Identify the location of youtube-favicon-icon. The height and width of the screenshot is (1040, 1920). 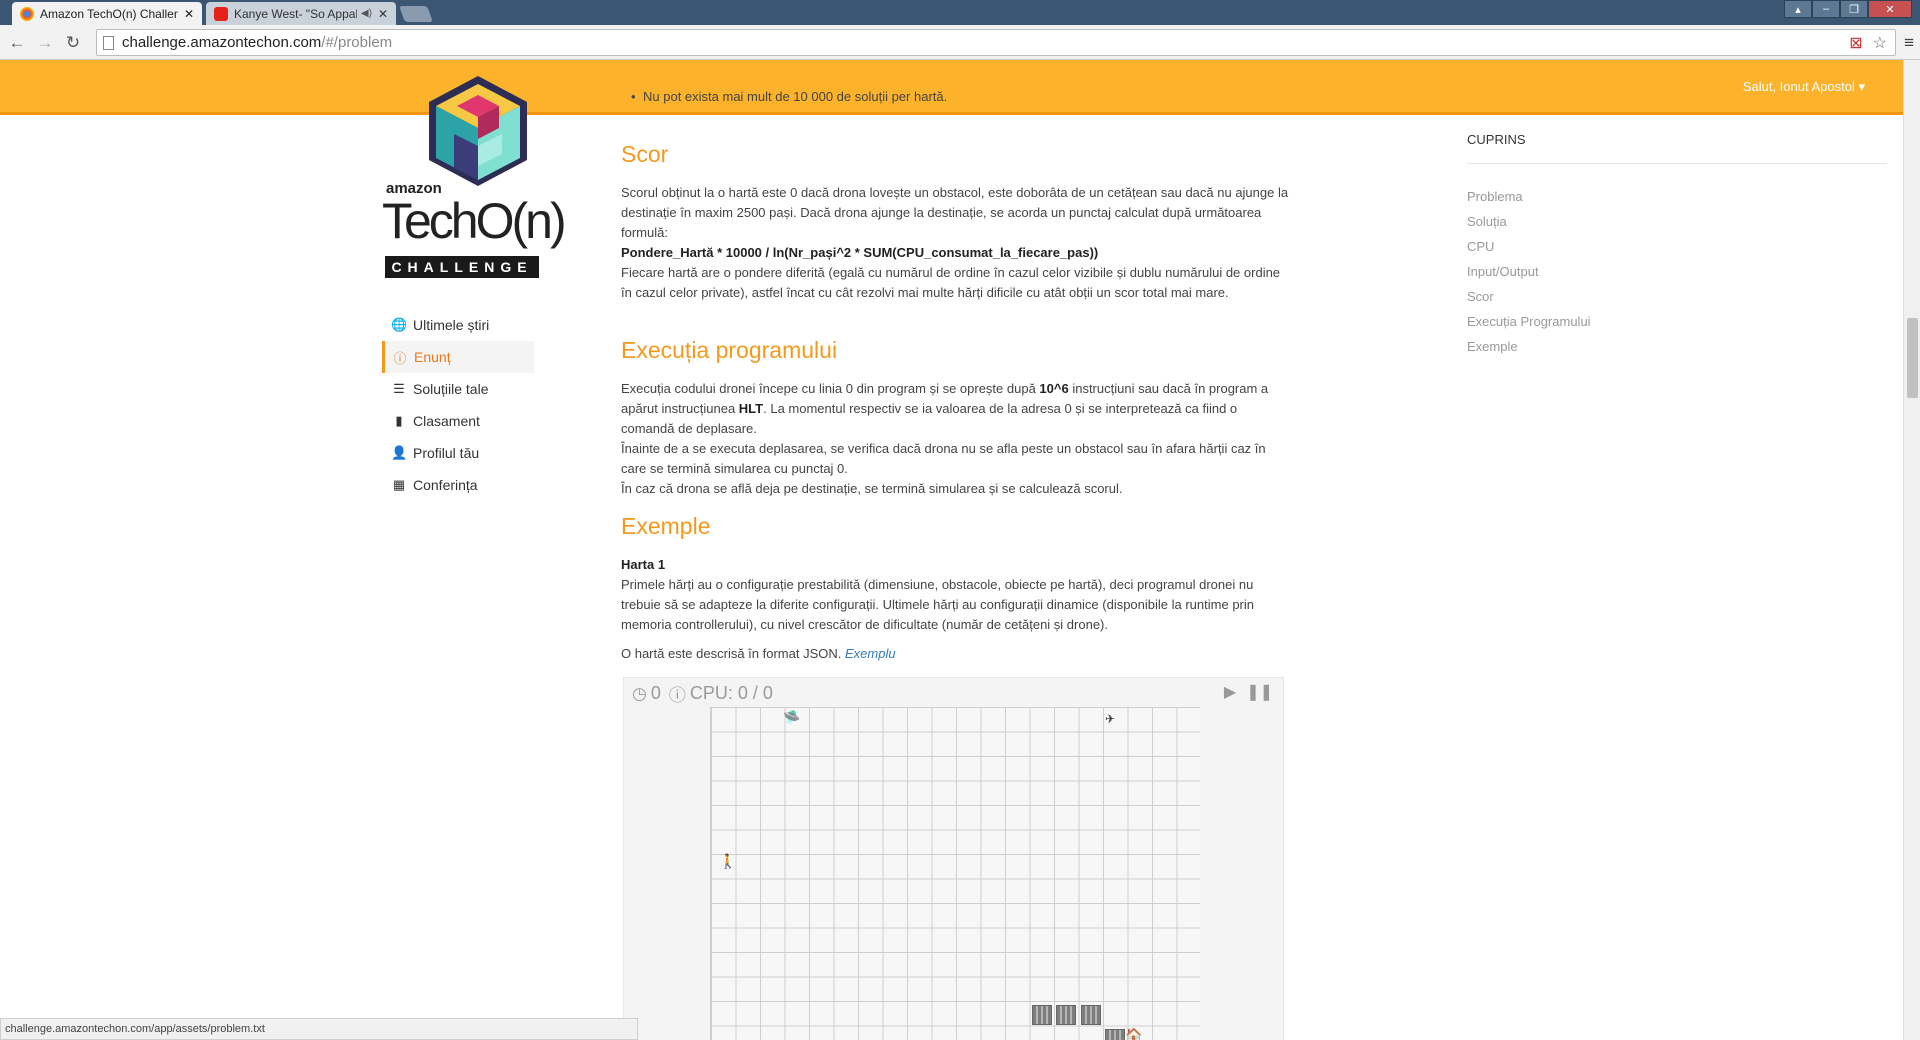
(221, 13).